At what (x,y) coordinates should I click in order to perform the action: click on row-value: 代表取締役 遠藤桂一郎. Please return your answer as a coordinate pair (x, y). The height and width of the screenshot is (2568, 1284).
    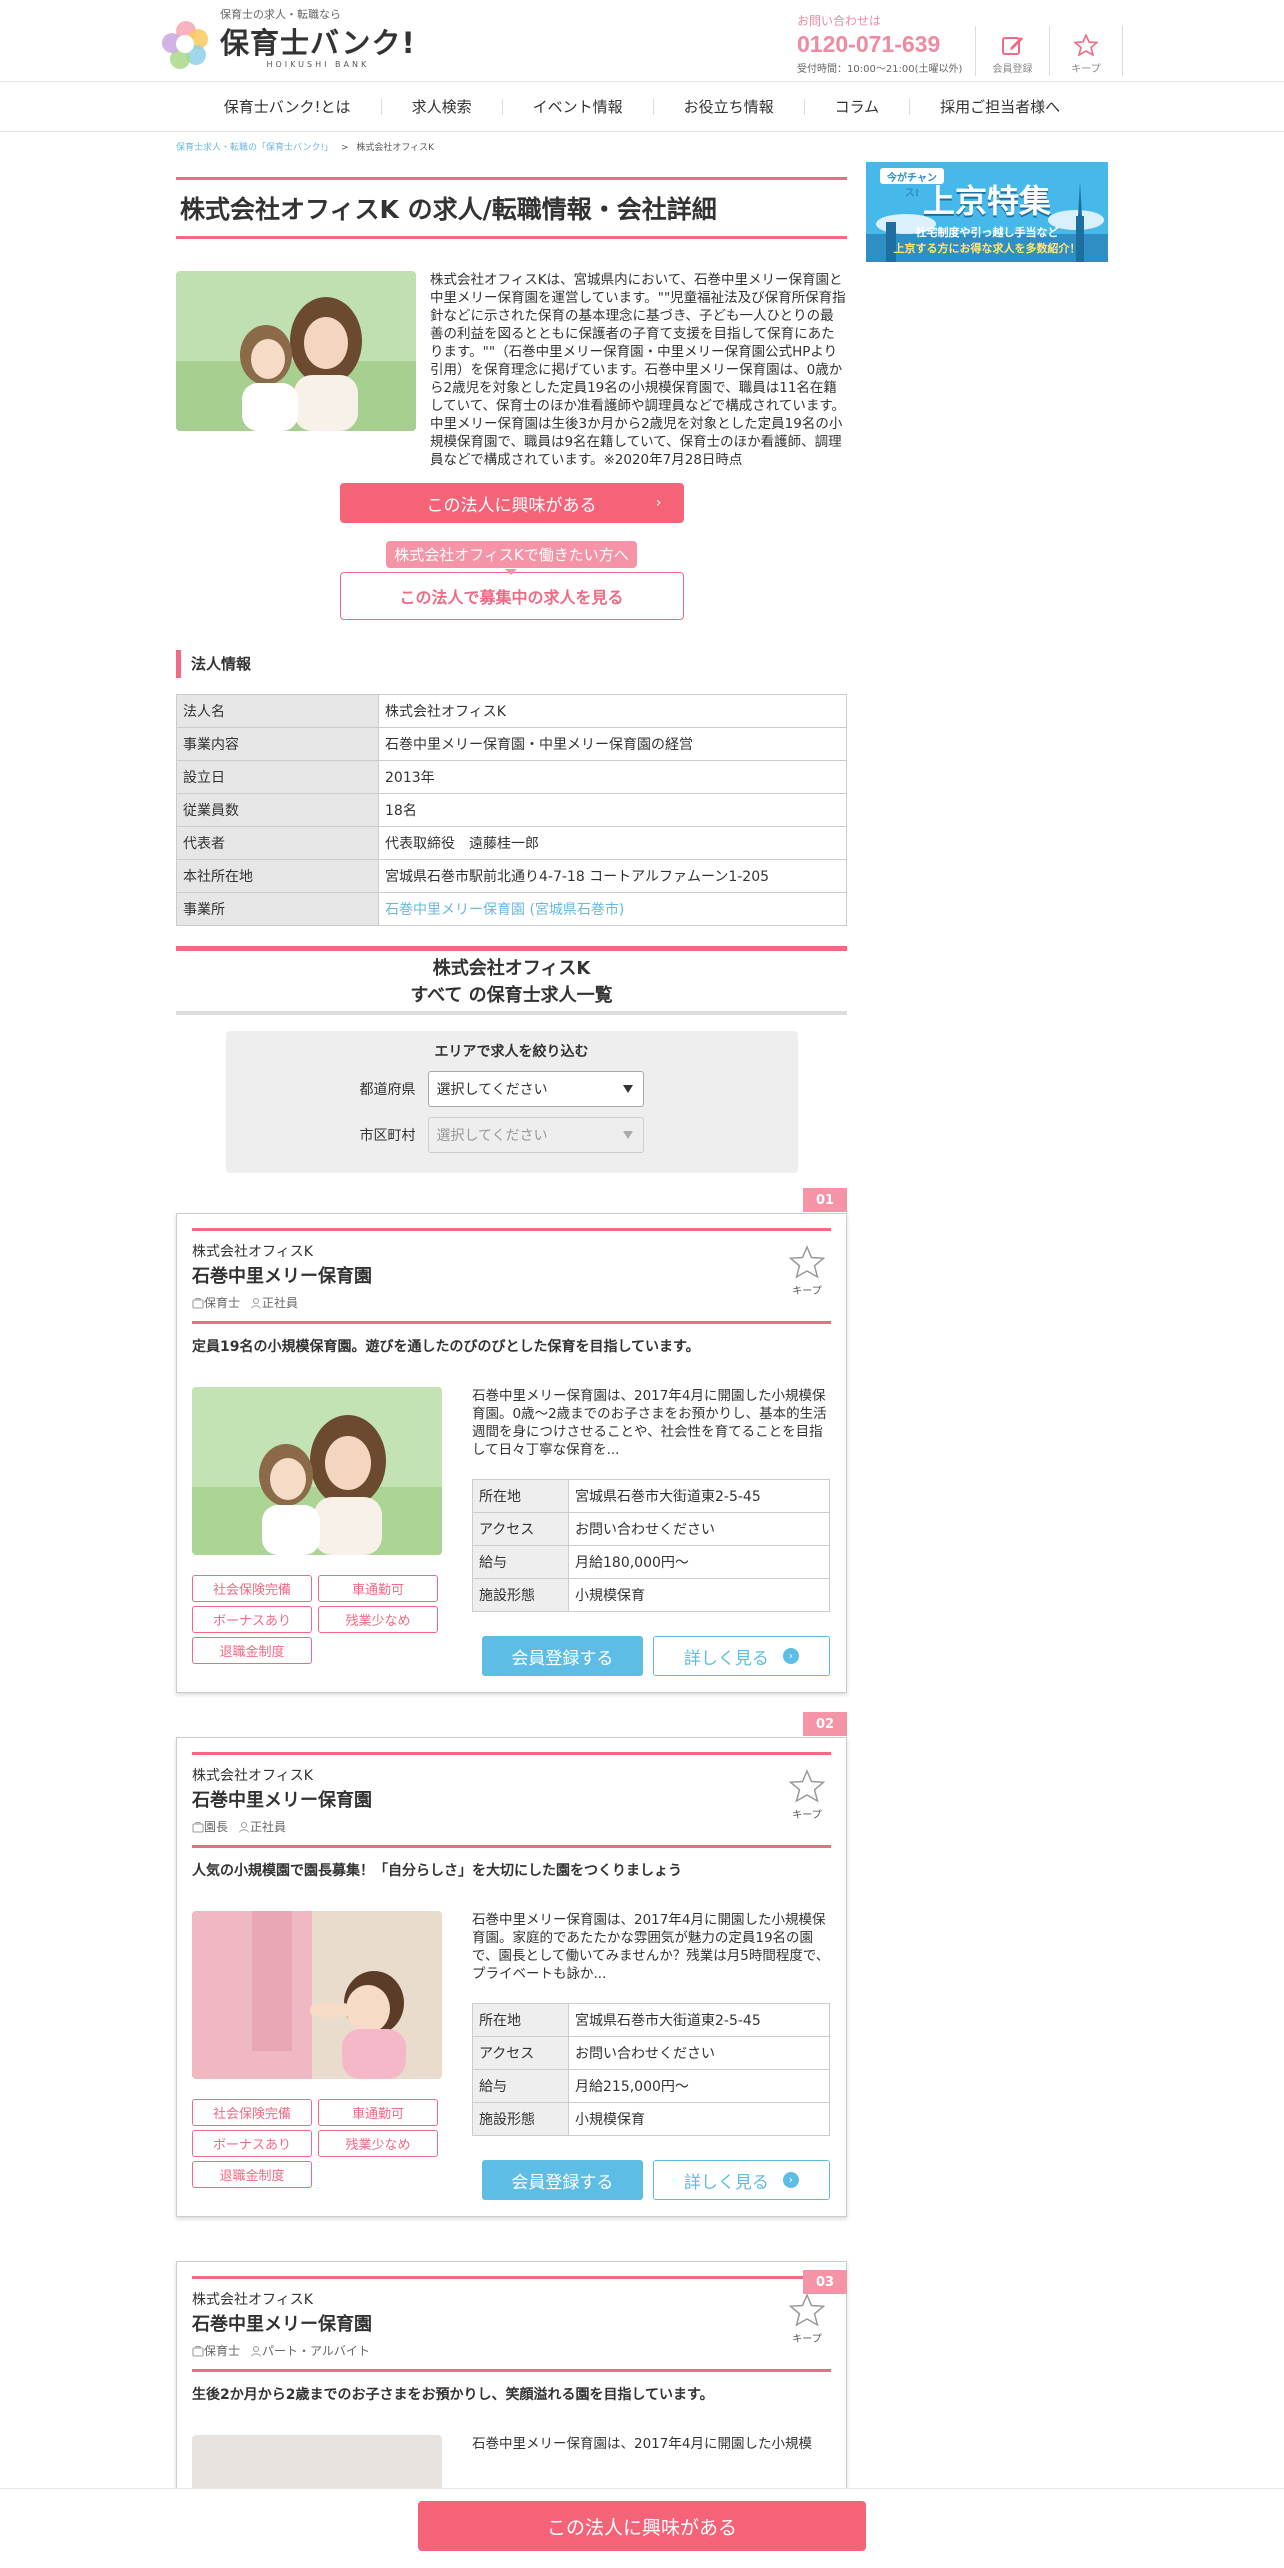
    Looking at the image, I should click on (612, 843).